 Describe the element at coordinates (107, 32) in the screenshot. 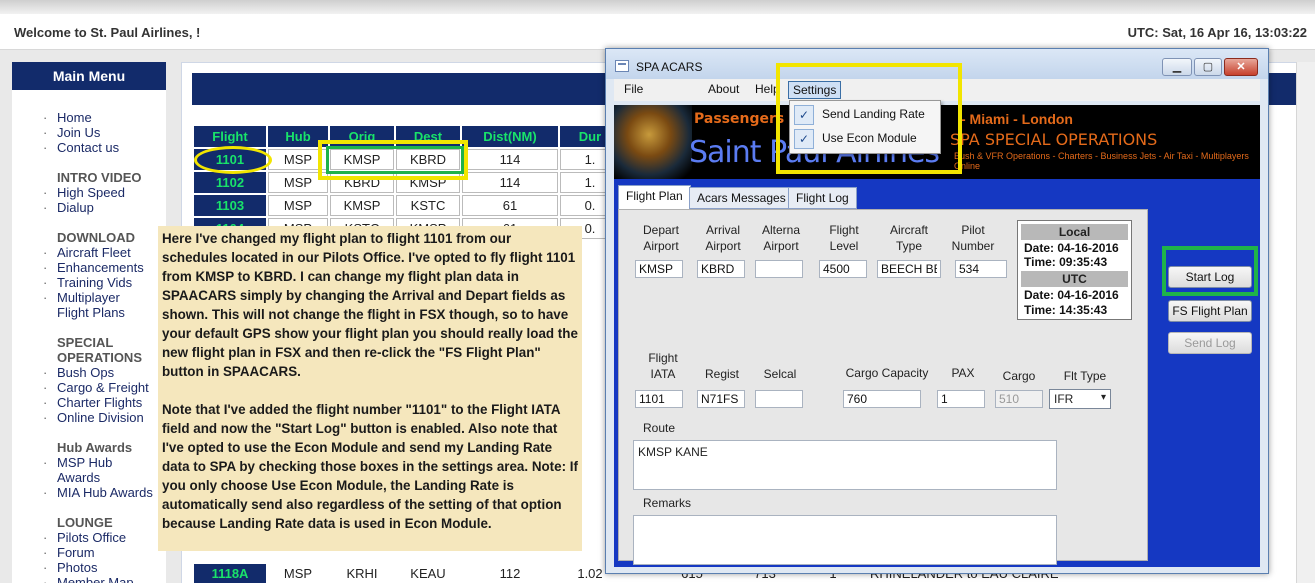

I see `welcome-text: Welcome to St. Paul Airlines, !` at that location.